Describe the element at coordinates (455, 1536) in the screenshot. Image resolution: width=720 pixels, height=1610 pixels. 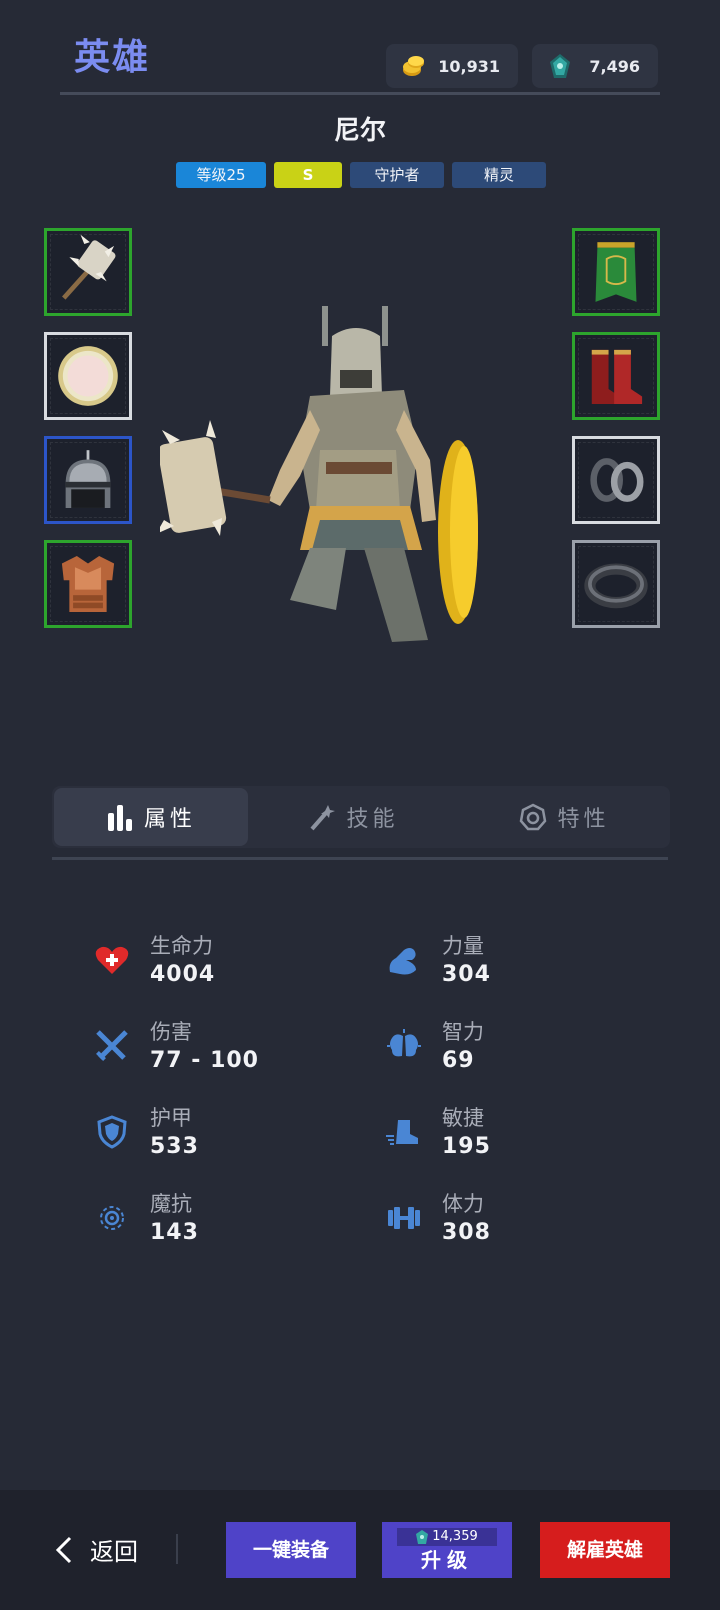
I see `upgrade-cost-value: 14,359` at that location.